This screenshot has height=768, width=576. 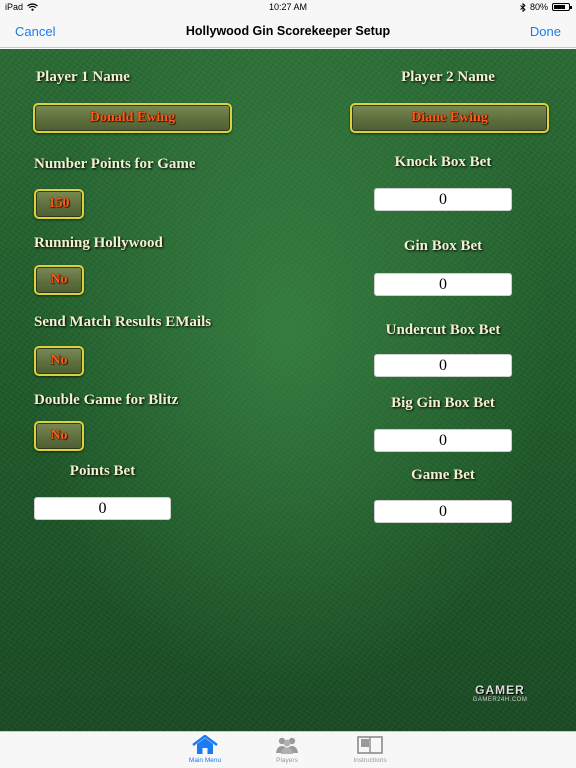 What do you see at coordinates (500, 690) in the screenshot?
I see `watermark-text: GAMER` at bounding box center [500, 690].